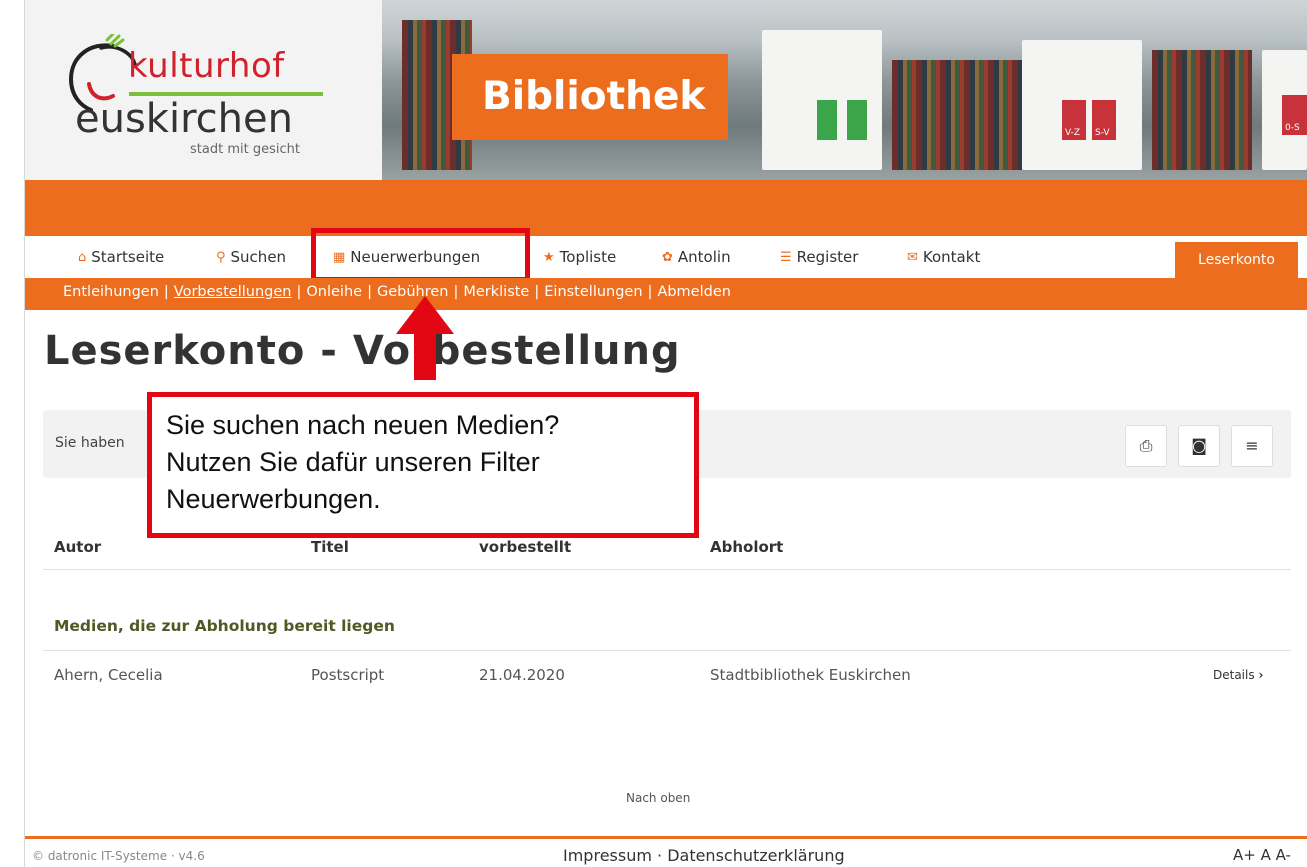 The width and height of the screenshot is (1307, 867). I want to click on subnav-onleihe: Onleihe, so click(334, 292).